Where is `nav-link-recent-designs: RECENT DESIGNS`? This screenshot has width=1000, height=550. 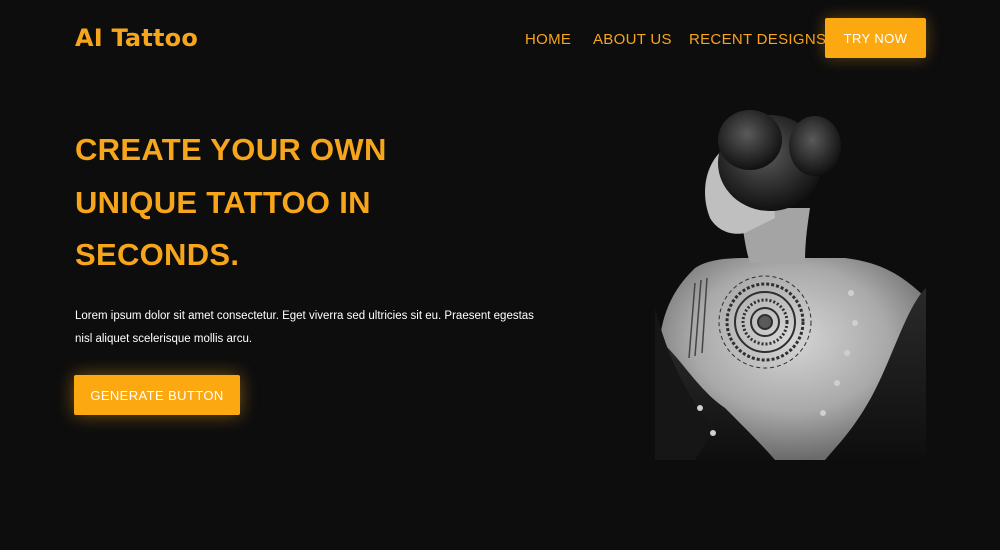
nav-link-recent-designs: RECENT DESIGNS is located at coordinates (757, 39).